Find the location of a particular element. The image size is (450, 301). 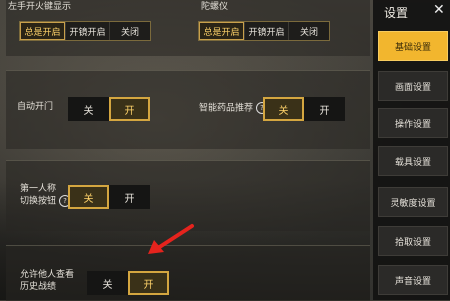

left-fire-label: 左手开火键显示 is located at coordinates (40, 7).